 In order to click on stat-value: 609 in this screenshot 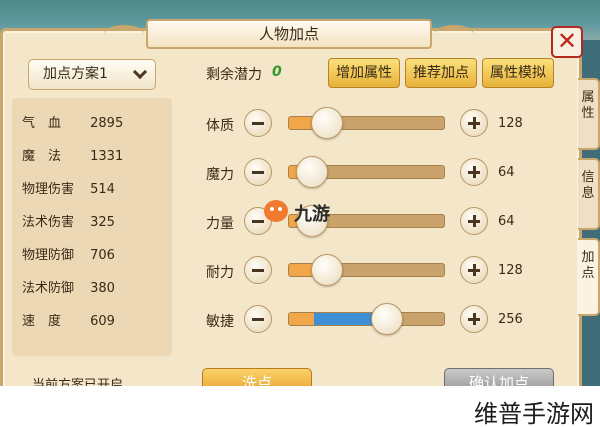, I will do `click(102, 321)`.